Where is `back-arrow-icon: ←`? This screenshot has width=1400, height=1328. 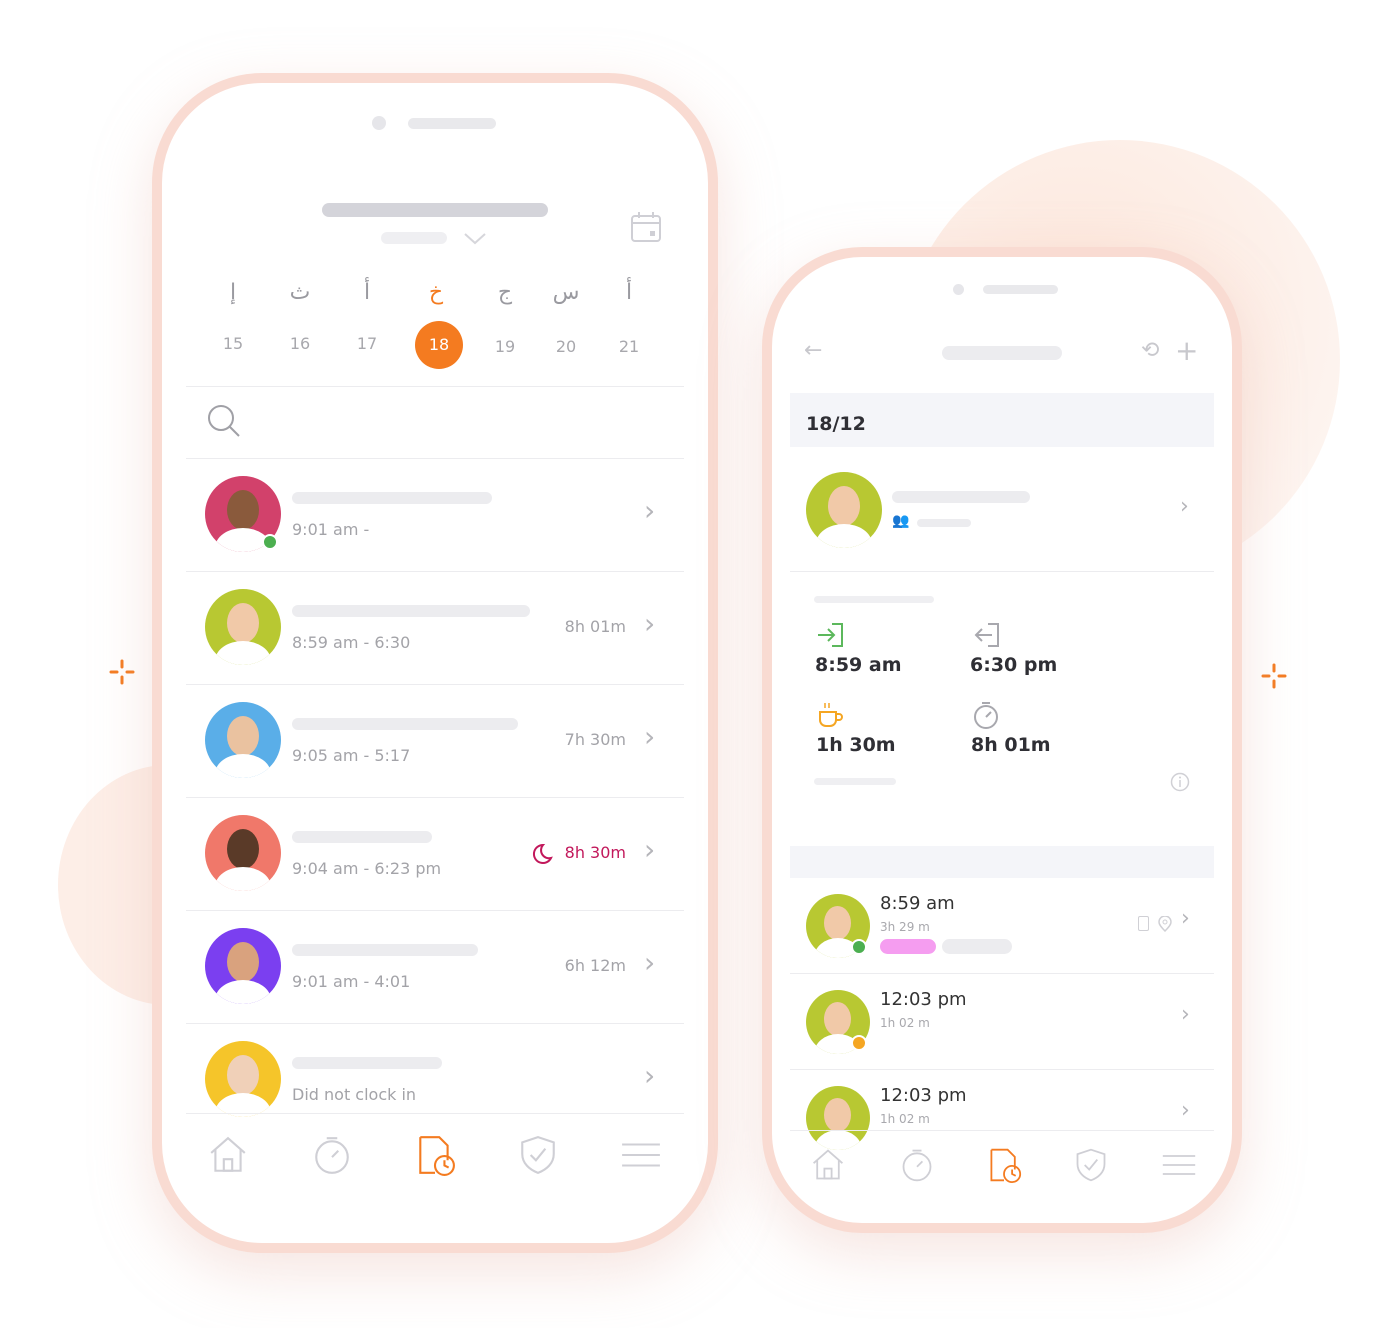 back-arrow-icon: ← is located at coordinates (813, 350).